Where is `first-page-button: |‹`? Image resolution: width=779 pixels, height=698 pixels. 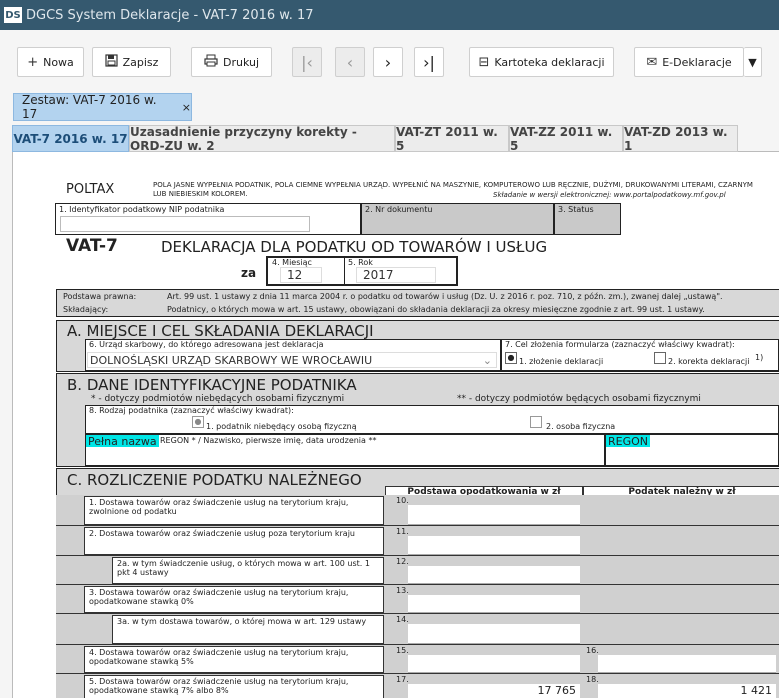 first-page-button: |‹ is located at coordinates (307, 62).